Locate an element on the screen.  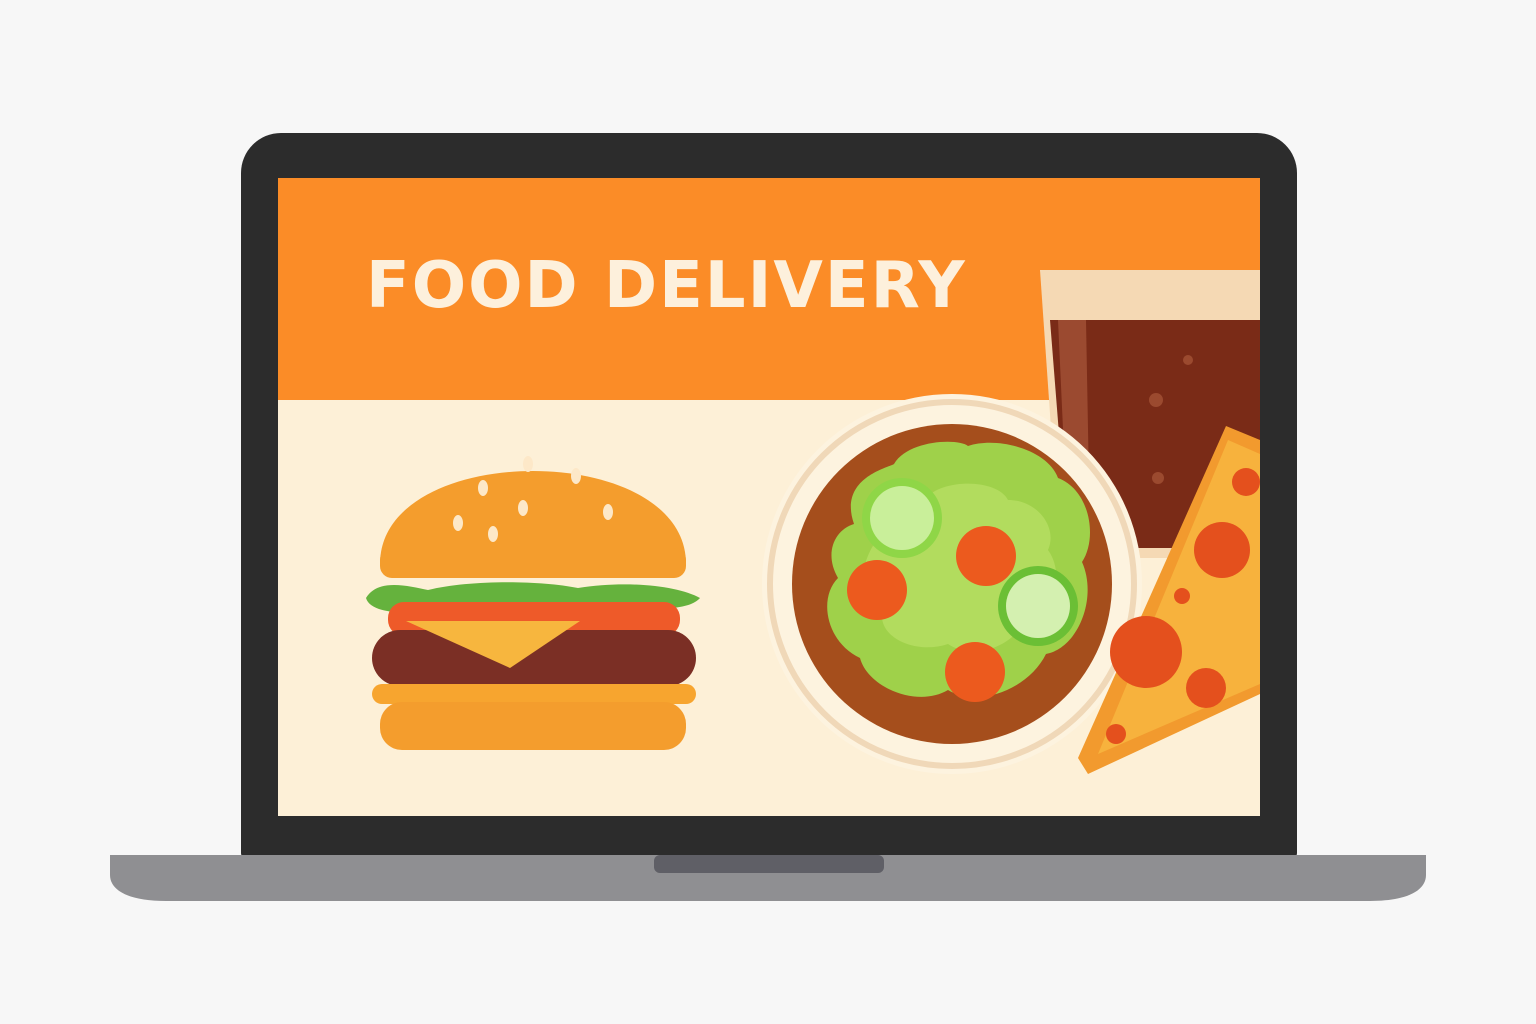
burger-icon is located at coordinates (533, 603).